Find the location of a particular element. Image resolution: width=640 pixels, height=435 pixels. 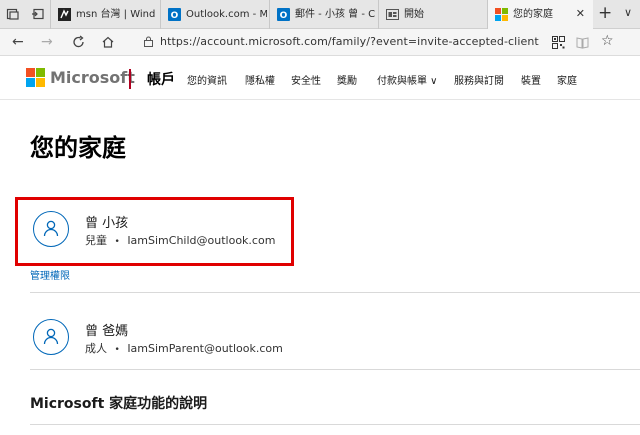

qr-code-icon is located at coordinates (558, 42).